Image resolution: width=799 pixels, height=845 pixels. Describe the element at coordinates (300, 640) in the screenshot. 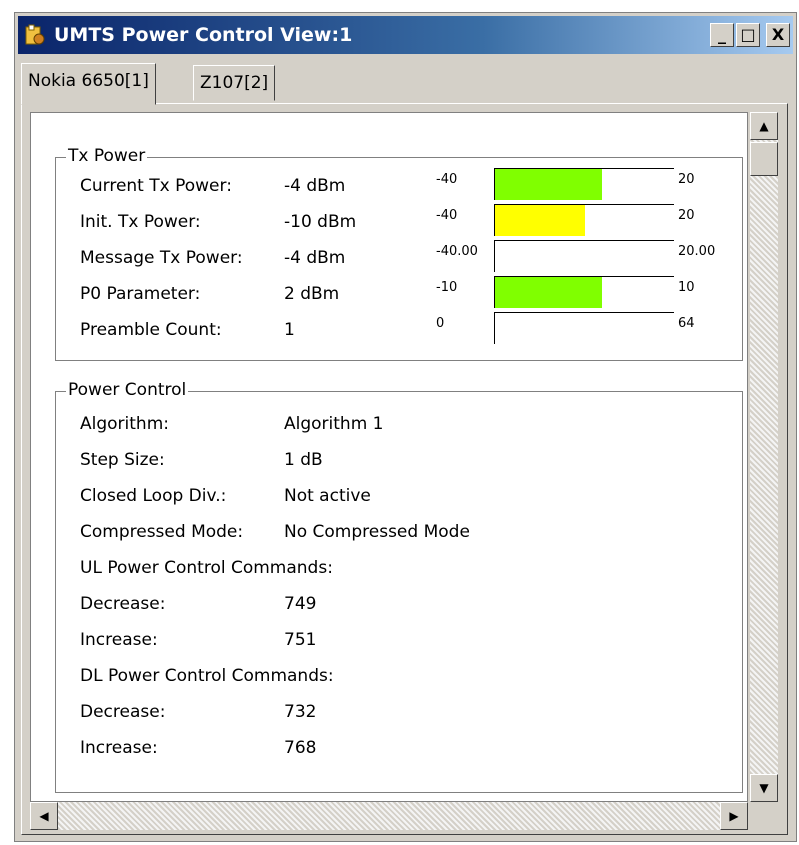

I see `power-control-value: 751` at that location.